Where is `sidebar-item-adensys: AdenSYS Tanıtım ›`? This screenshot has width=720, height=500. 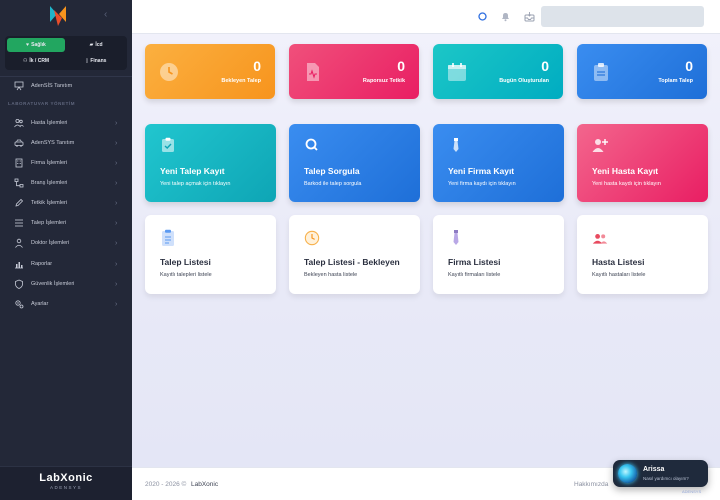
sidebar-item-adensys: AdenSYS Tanıtım › is located at coordinates (66, 143).